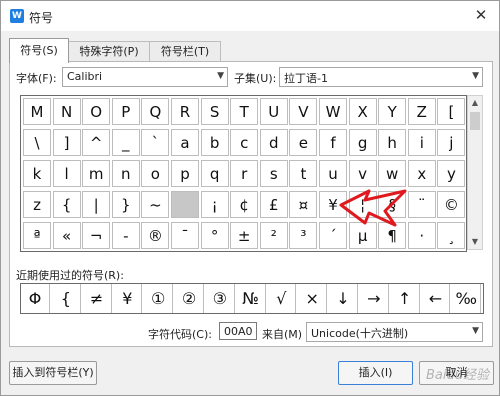 Image resolution: width=500 pixels, height=396 pixels. What do you see at coordinates (373, 208) in the screenshot?
I see `annotation-arrow-icon` at bounding box center [373, 208].